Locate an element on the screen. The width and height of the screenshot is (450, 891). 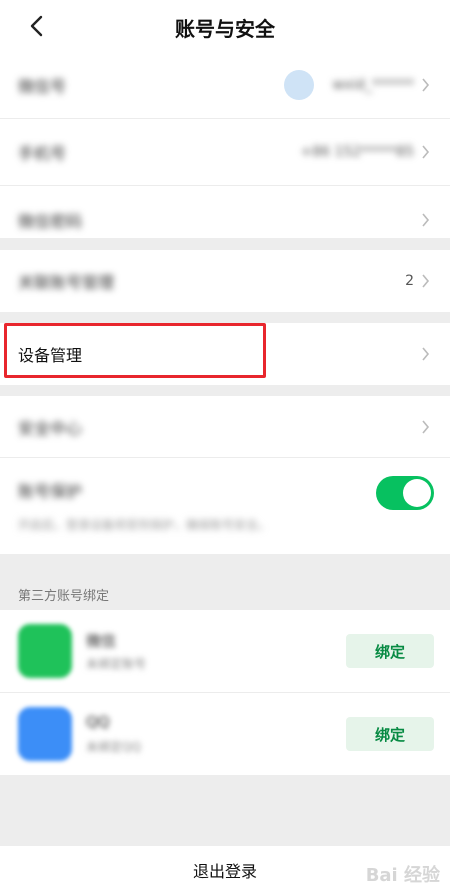
wechat-id-row: 微信号 wxid_****** is located at coordinates (225, 85).